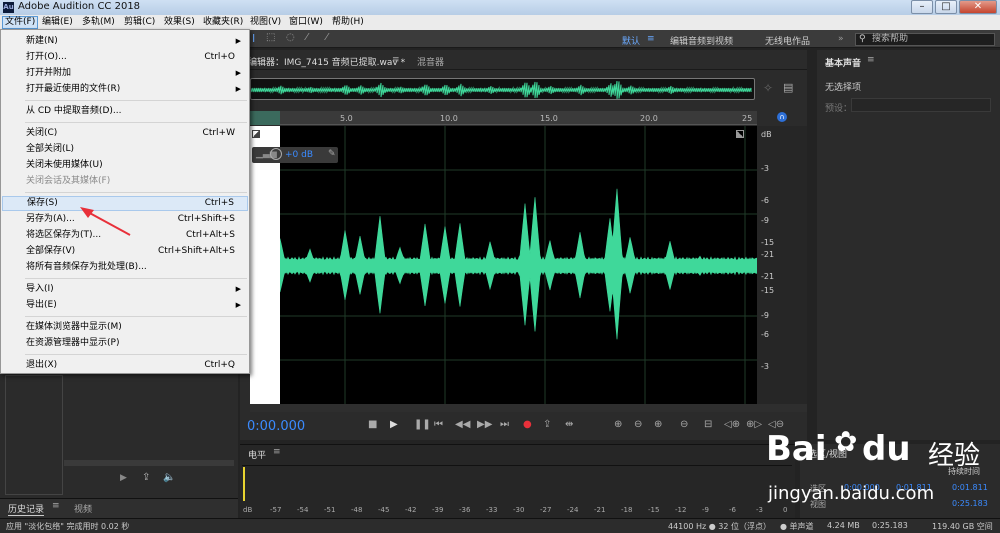 Image resolution: width=1000 pixels, height=533 pixels. I want to click on minimize-button: –, so click(922, 7).